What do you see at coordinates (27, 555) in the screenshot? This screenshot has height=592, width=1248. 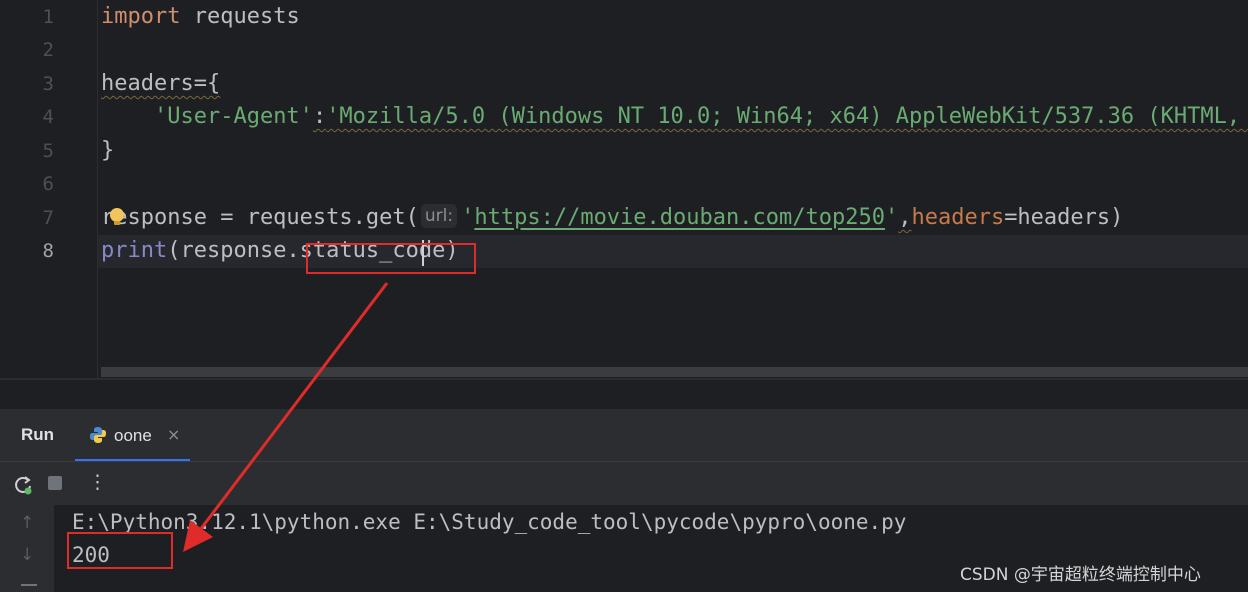 I see `scroll-down-icon: ↓` at bounding box center [27, 555].